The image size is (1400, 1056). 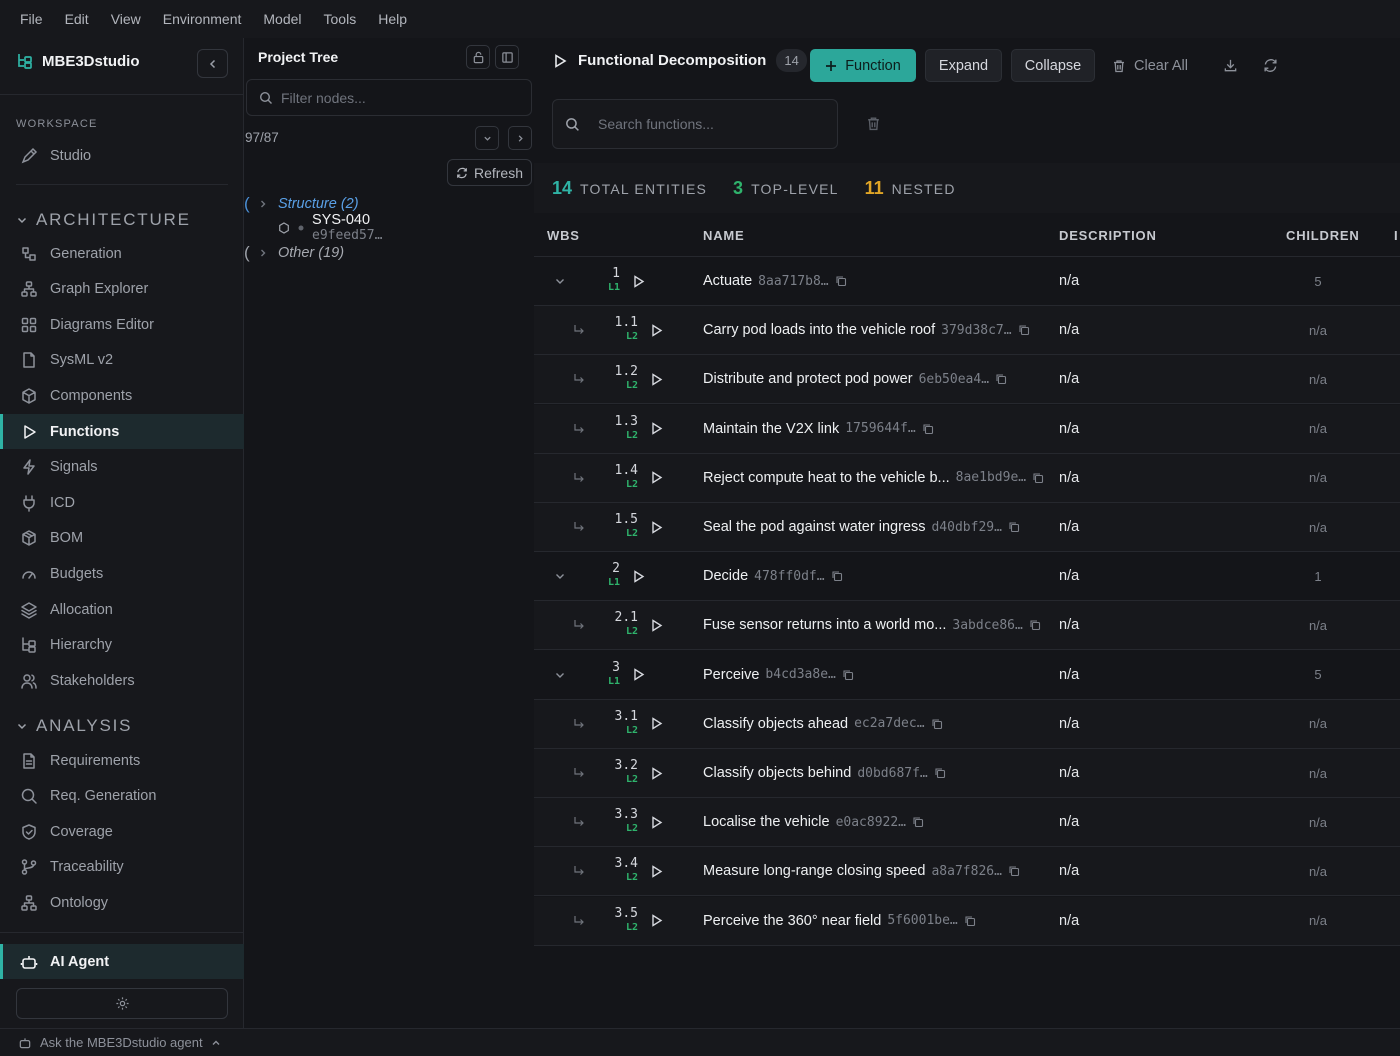 What do you see at coordinates (520, 138) in the screenshot?
I see `expand-tree-button` at bounding box center [520, 138].